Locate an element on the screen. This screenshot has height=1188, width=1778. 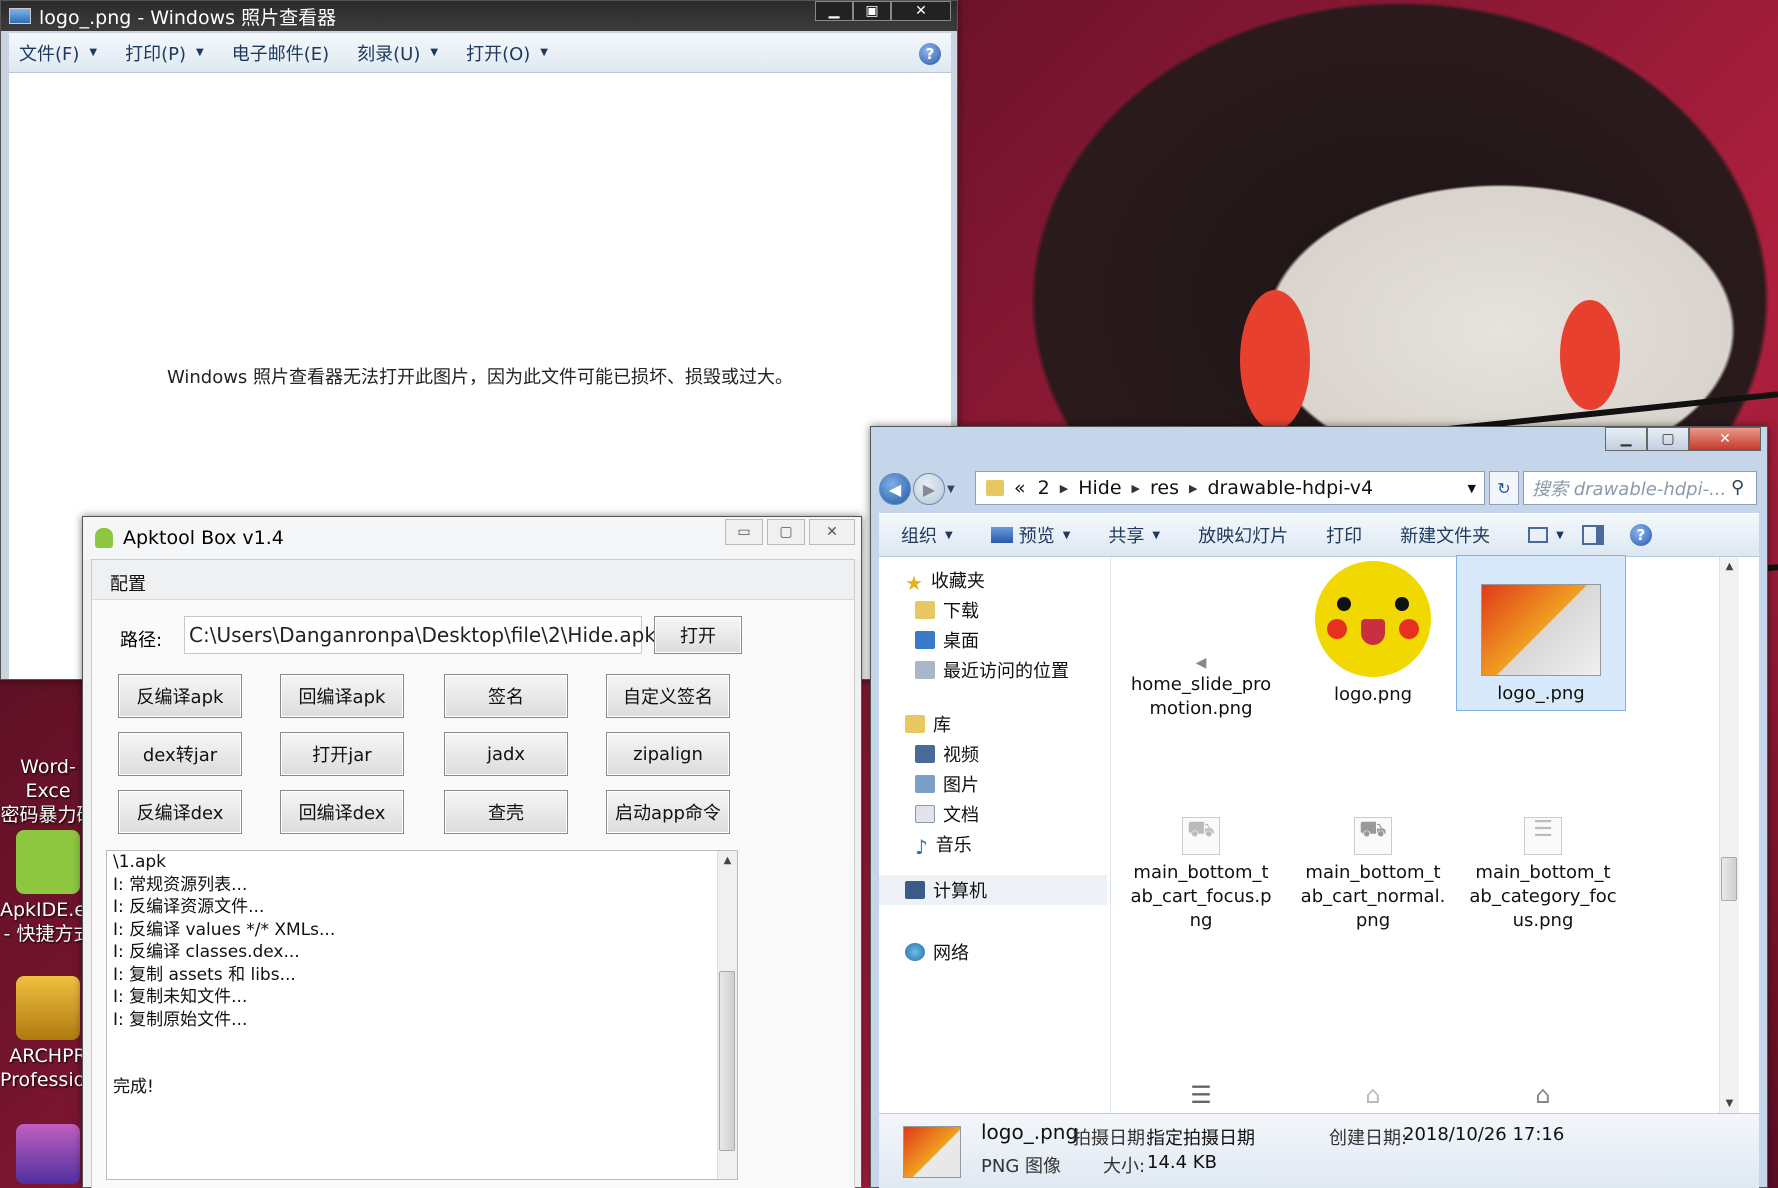
toolbar-preview: 预览 ▼ is located at coordinates (1030, 535).